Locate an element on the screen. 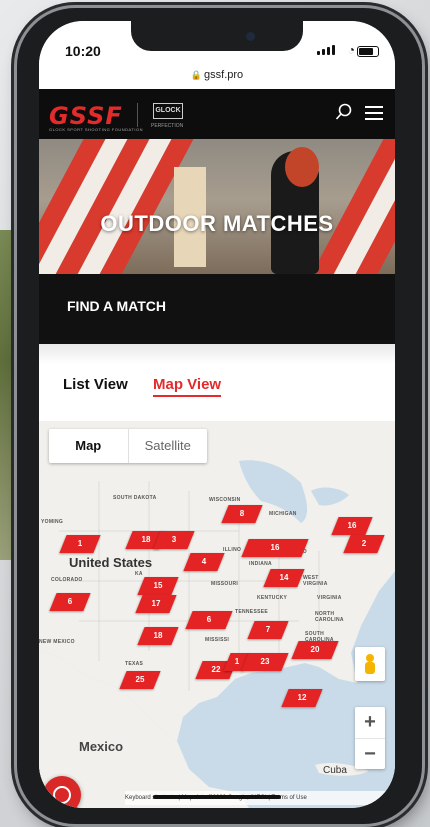 The width and height of the screenshot is (430, 827). camera is located at coordinates (250, 36).